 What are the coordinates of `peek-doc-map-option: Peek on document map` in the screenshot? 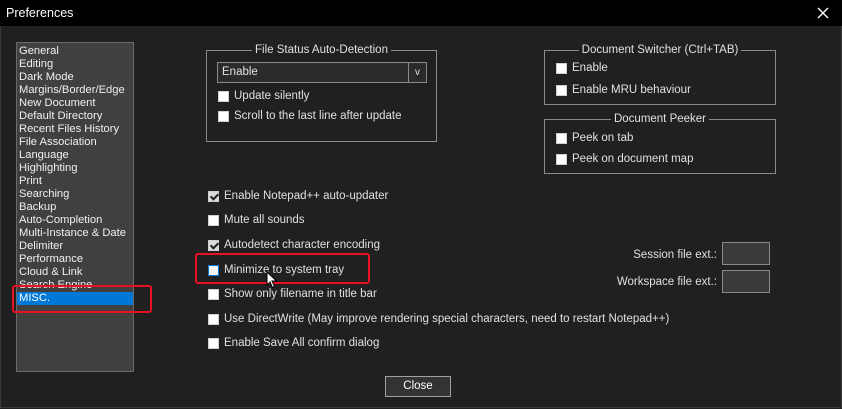 It's located at (624, 159).